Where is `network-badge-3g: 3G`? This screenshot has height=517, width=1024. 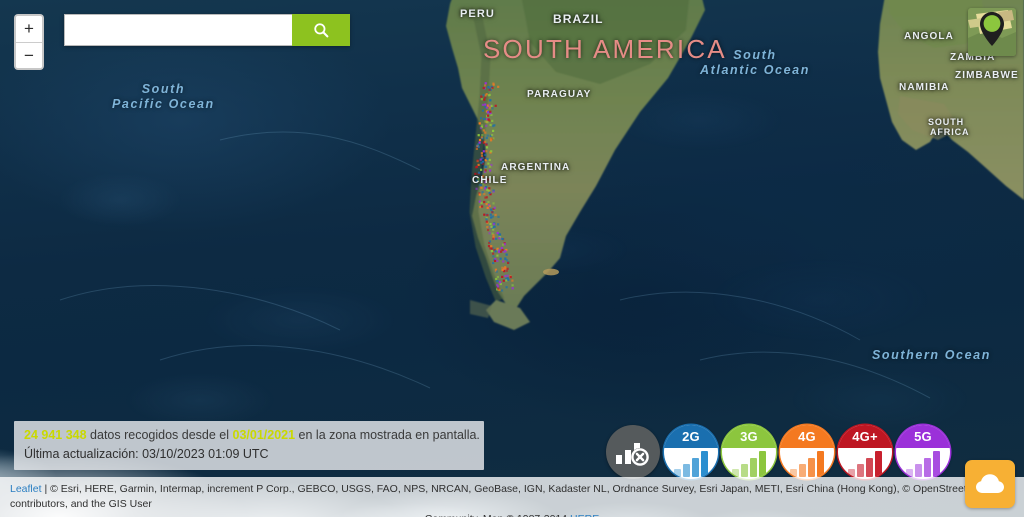
network-badge-3g: 3G is located at coordinates (749, 452).